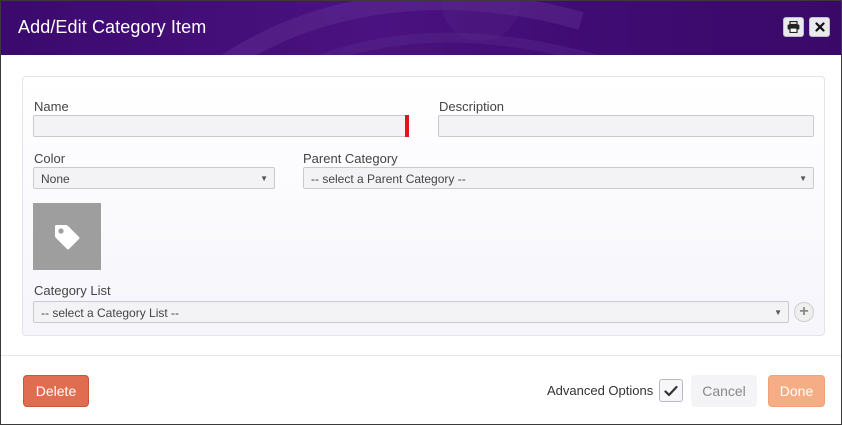  I want to click on printer-icon, so click(793, 27).